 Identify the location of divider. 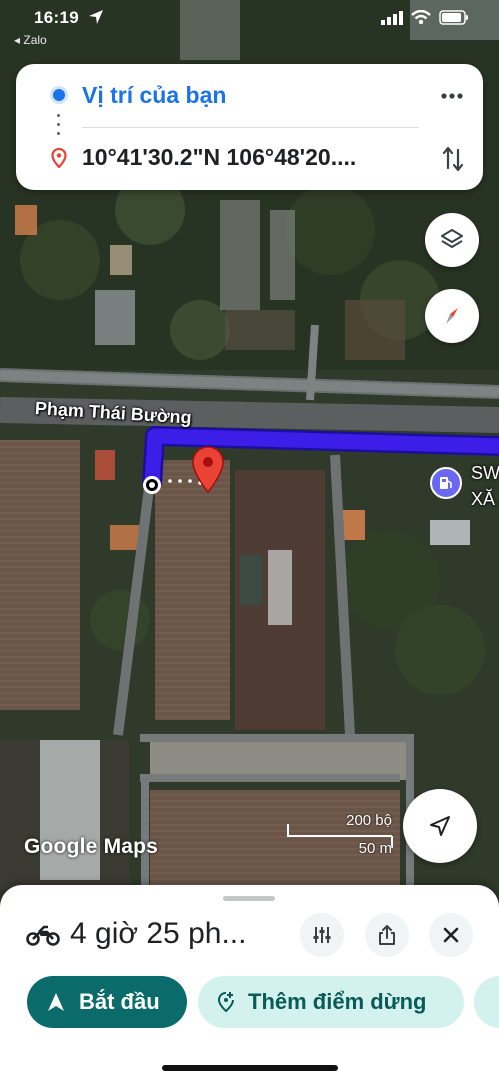
(250, 127).